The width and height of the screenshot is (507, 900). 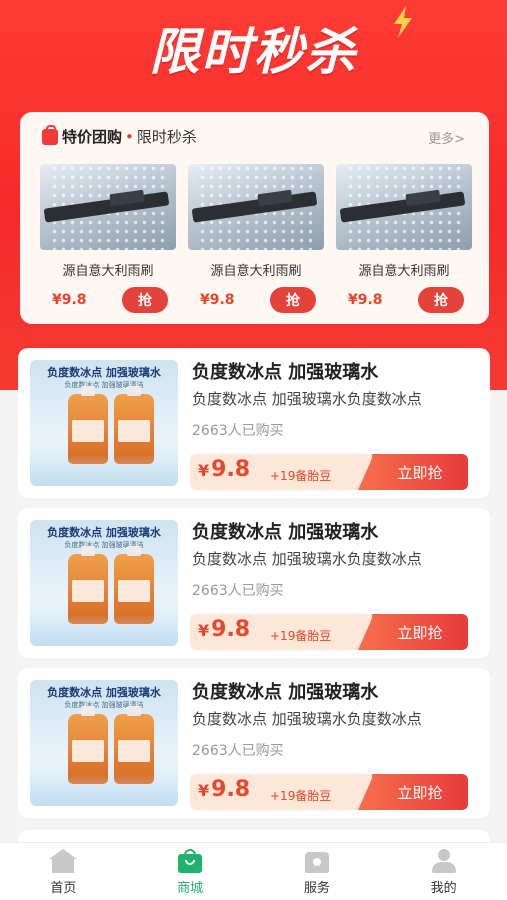 I want to click on lightning-icon, so click(x=403, y=22).